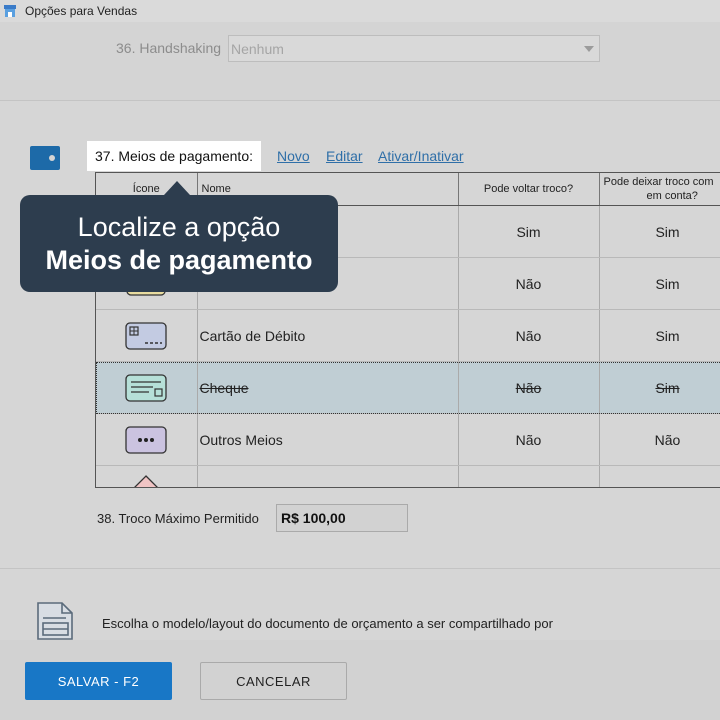  I want to click on save-button: SALVAR - F2, so click(98, 681).